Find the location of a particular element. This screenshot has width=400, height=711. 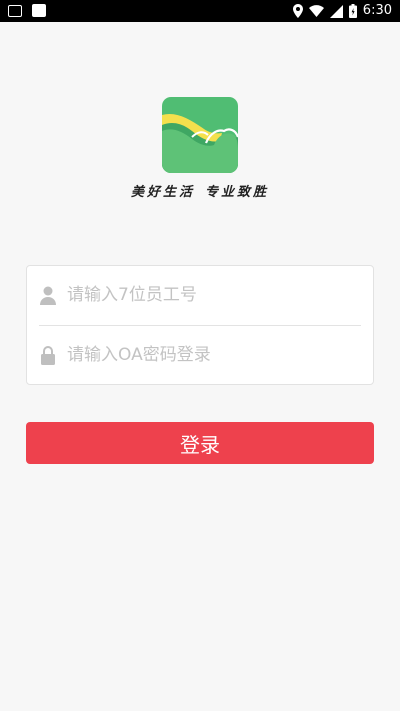

lock-icon is located at coordinates (48, 355).